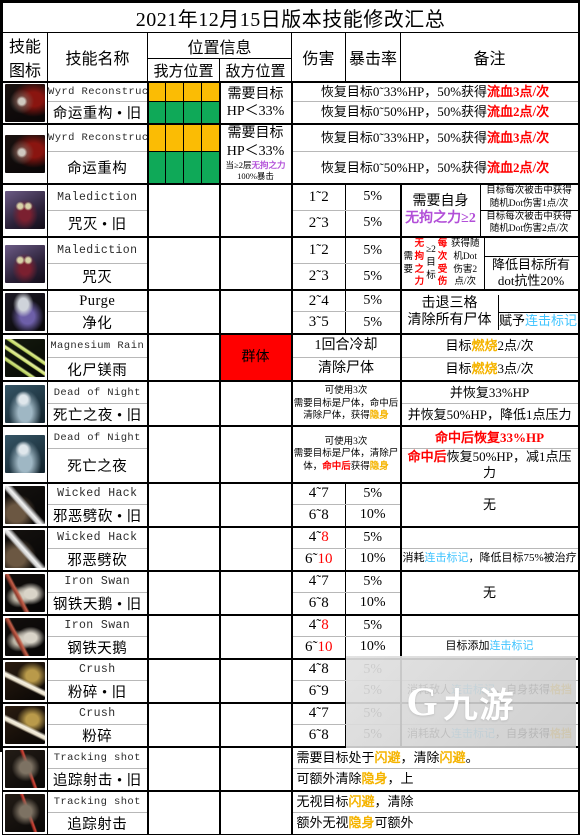 This screenshot has height=835, width=580. Describe the element at coordinates (489, 346) in the screenshot. I see `notes-text: 目标燃烧2点/次` at that location.